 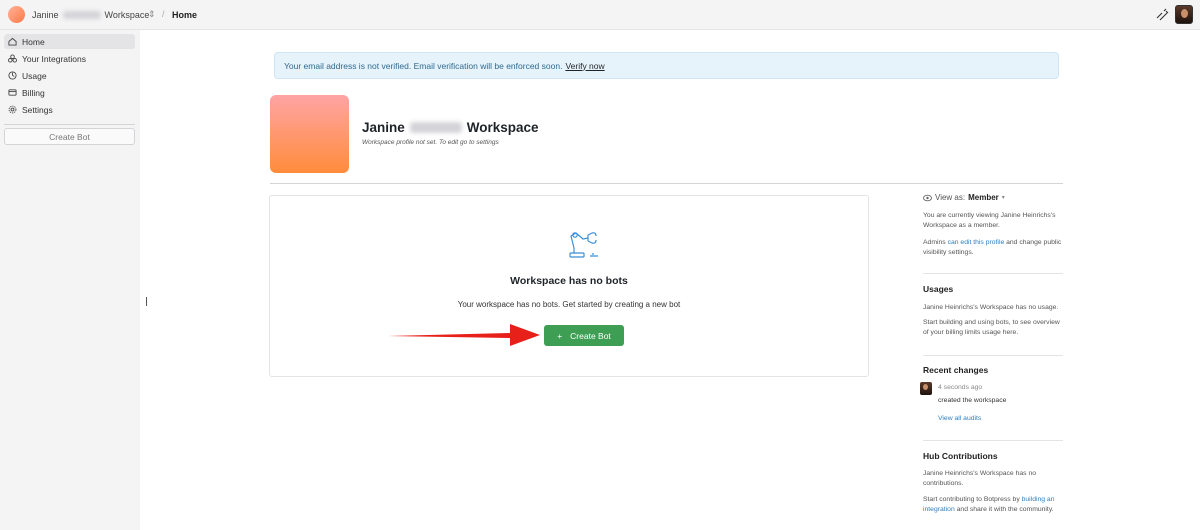 I want to click on red-arrow-annotation, so click(x=464, y=335).